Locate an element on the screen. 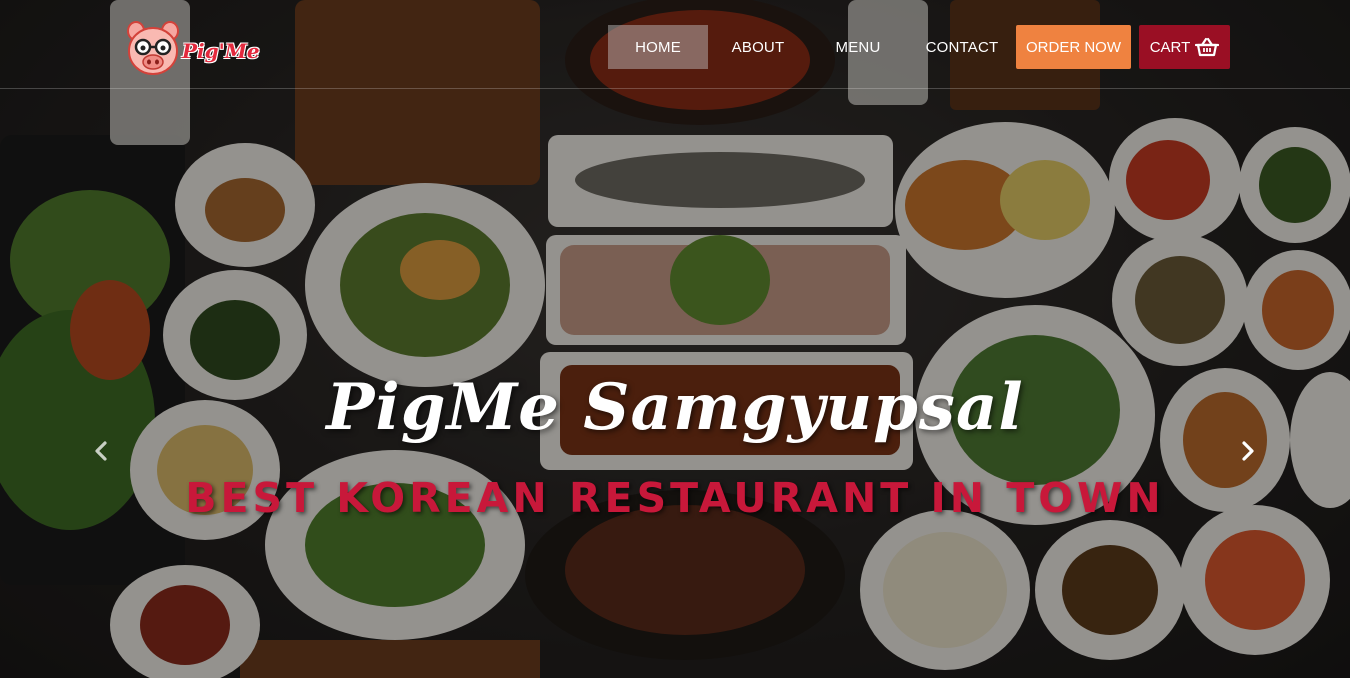  pig-mascot-icon is located at coordinates (153, 48).